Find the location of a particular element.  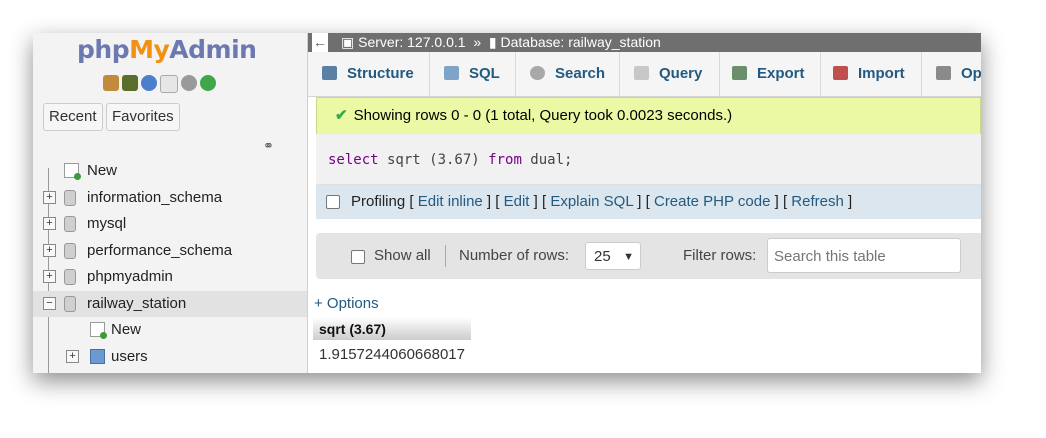

profiling-checkbox is located at coordinates (333, 202).